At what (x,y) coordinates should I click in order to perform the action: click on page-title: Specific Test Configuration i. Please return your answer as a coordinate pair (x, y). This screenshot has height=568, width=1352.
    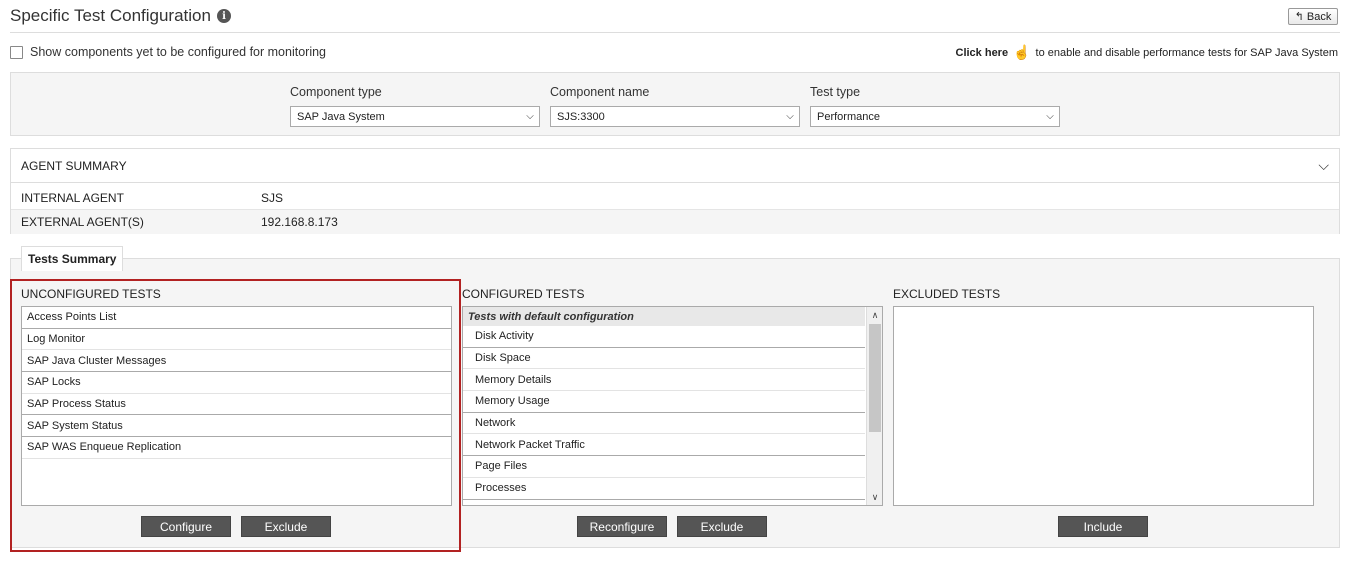
    Looking at the image, I should click on (120, 16).